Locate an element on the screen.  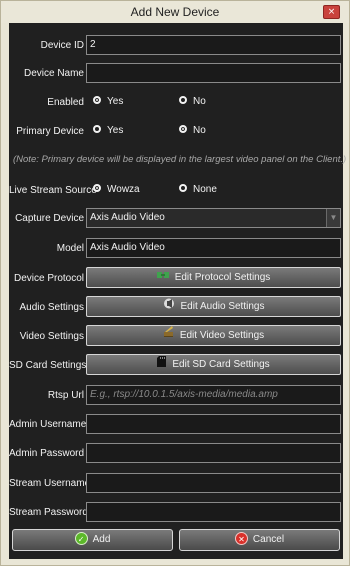
video-icon is located at coordinates (168, 335).